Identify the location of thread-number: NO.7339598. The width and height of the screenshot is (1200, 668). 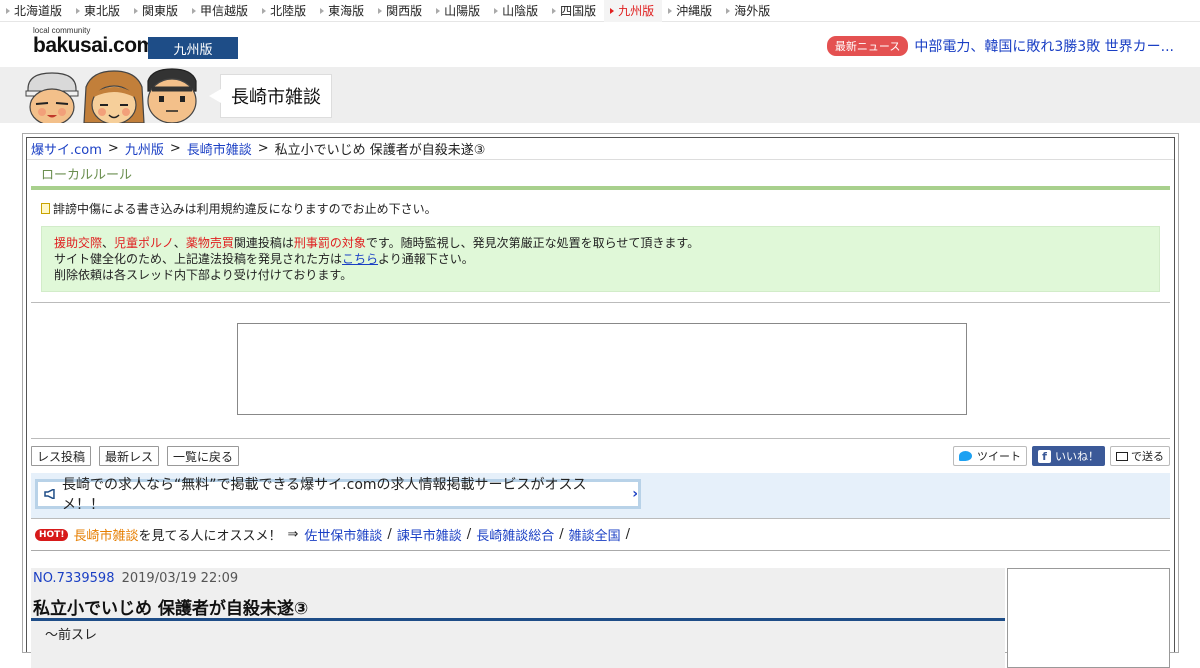
(73, 578).